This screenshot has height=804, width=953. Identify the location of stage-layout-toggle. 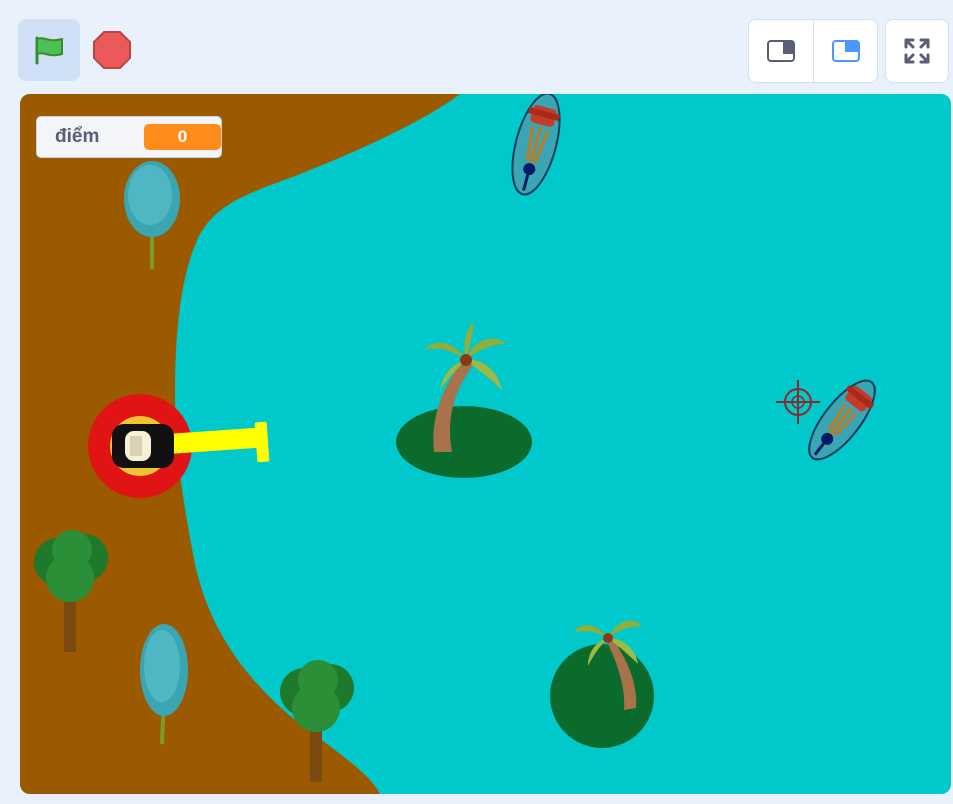
(813, 51).